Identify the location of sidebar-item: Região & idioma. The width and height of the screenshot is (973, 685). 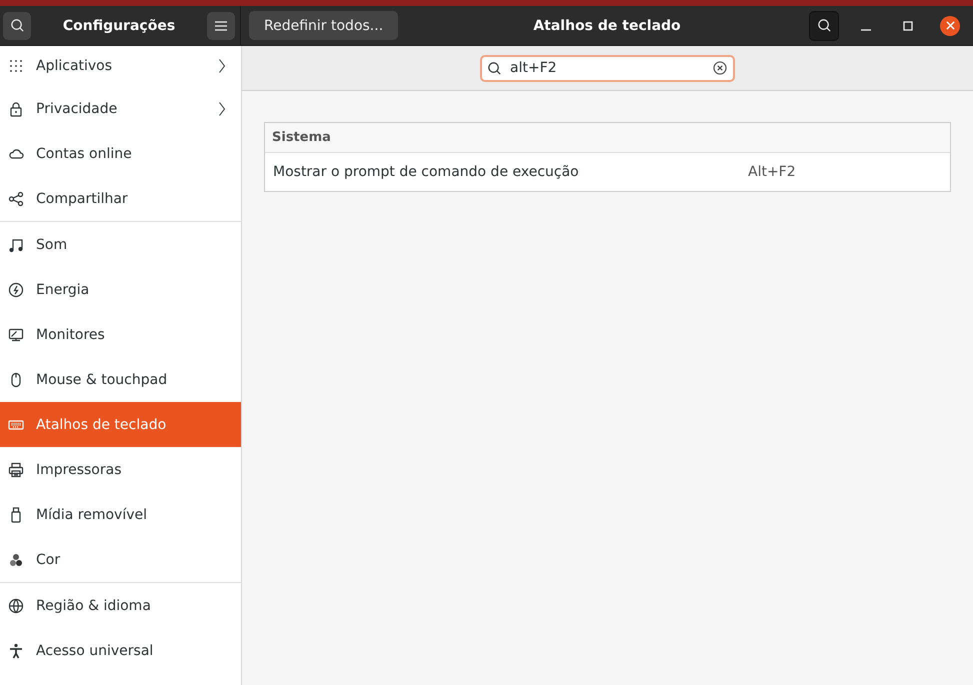
(120, 605).